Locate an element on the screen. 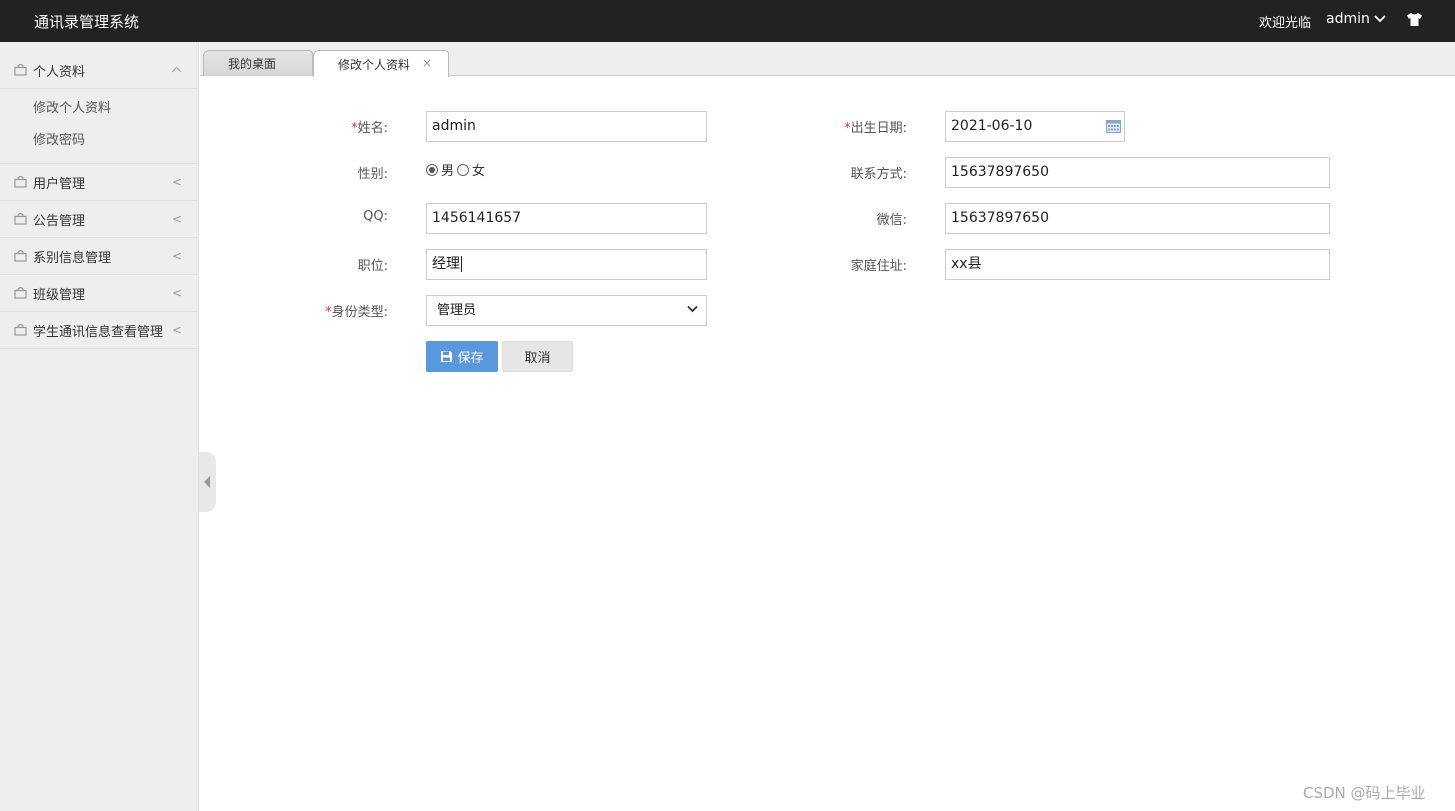  triangle-left-icon is located at coordinates (207, 482).